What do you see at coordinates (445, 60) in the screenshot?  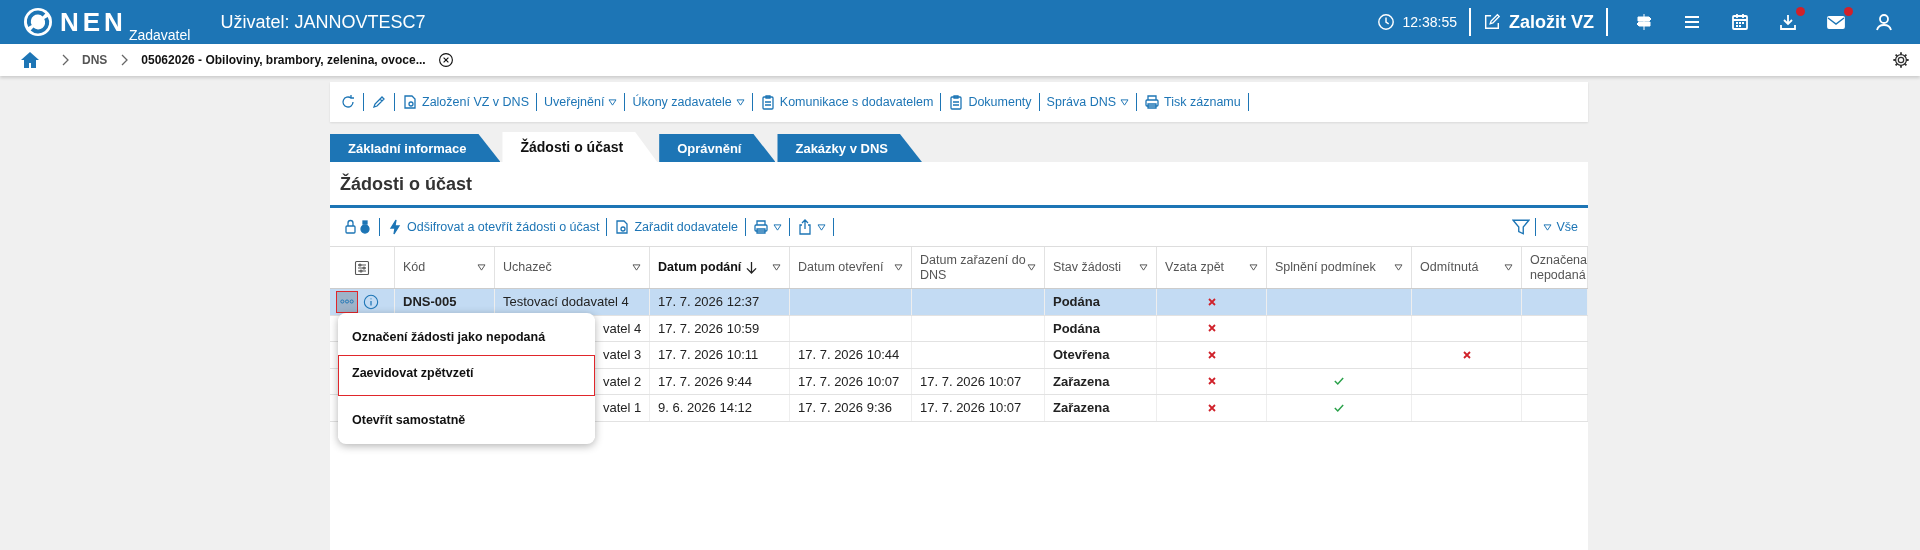 I see `close-icon` at bounding box center [445, 60].